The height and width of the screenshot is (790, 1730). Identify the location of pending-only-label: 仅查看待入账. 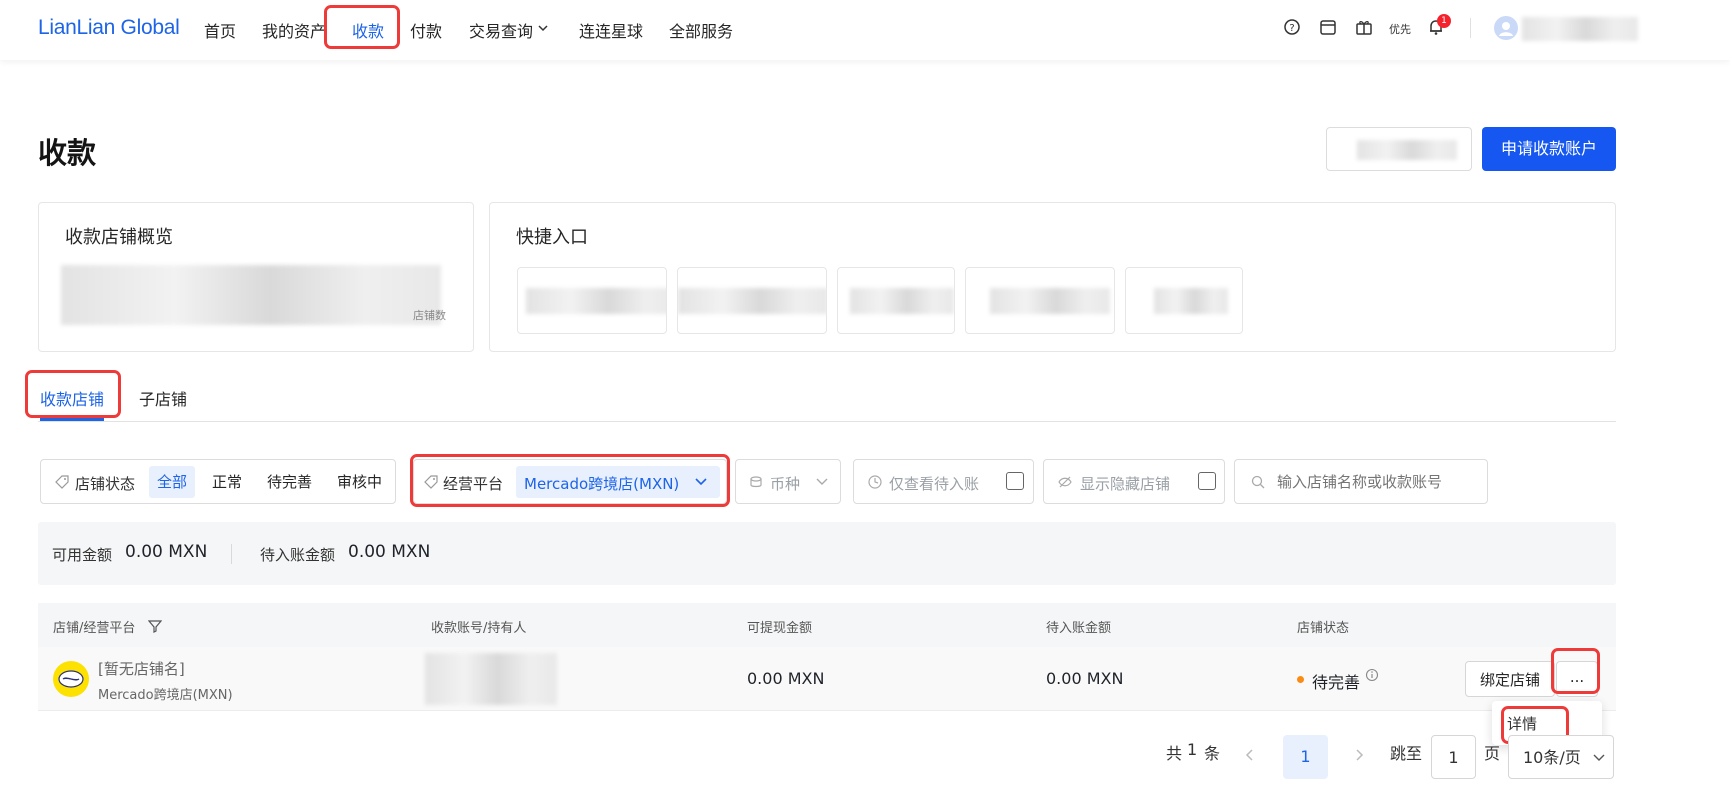
(934, 484).